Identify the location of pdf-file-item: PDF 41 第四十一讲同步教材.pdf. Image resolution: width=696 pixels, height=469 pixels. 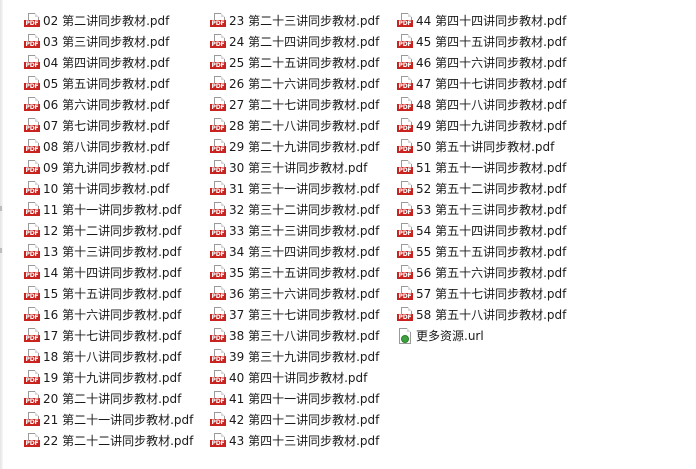
(294, 398).